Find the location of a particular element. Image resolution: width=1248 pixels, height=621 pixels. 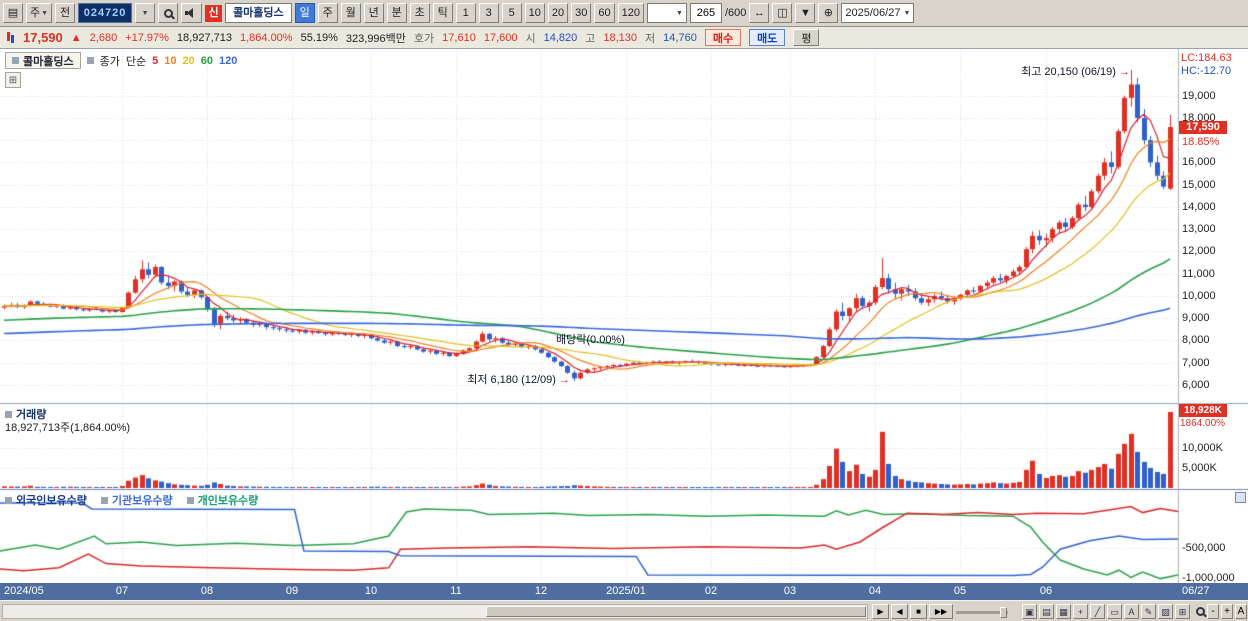

rect-tool-icon: ▭ is located at coordinates (1114, 611).